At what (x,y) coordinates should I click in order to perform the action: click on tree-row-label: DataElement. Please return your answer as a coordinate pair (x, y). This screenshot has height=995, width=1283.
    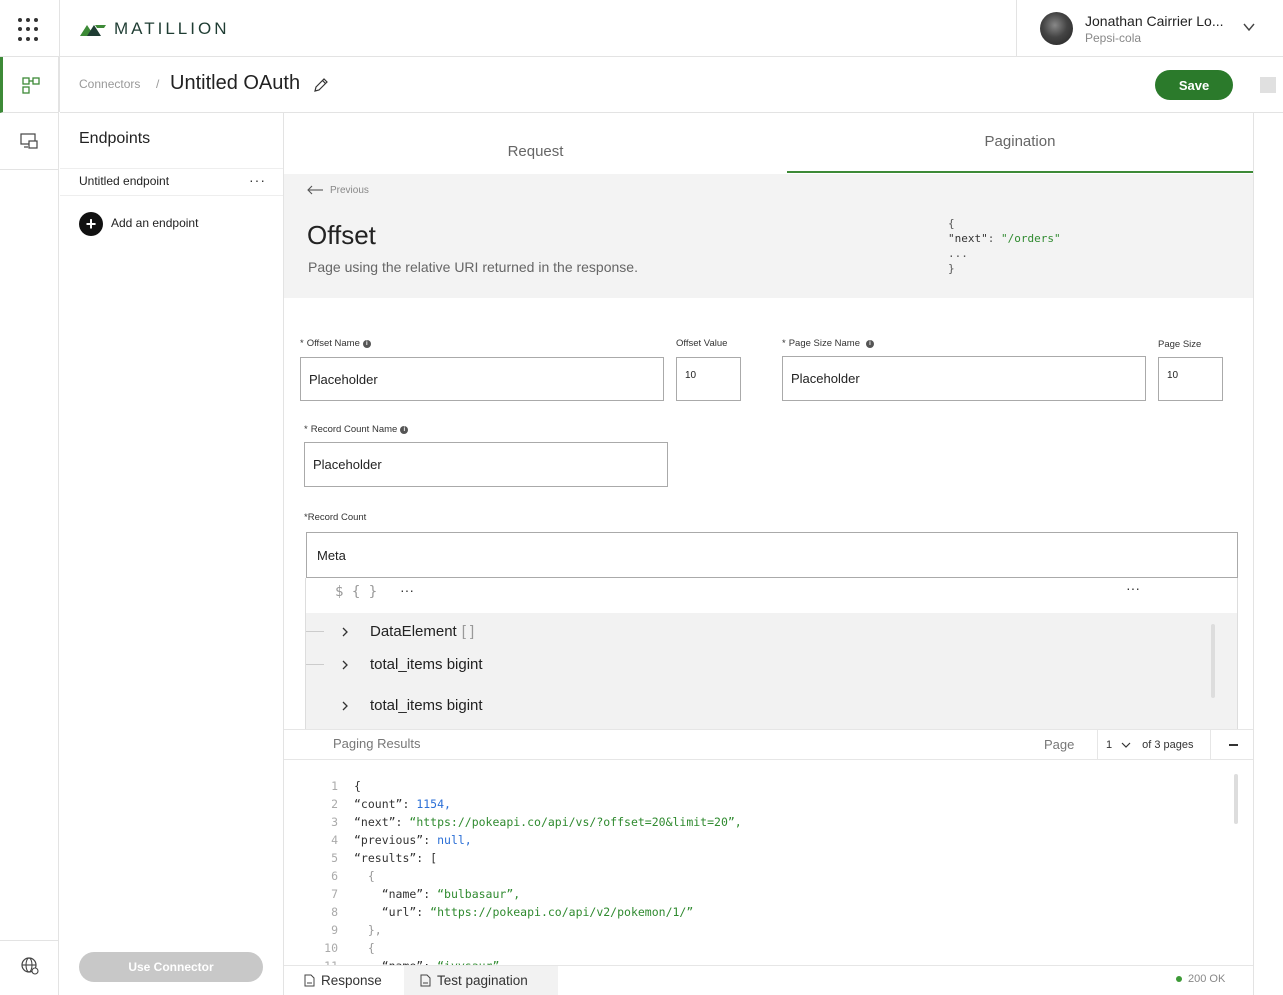
    Looking at the image, I should click on (413, 631).